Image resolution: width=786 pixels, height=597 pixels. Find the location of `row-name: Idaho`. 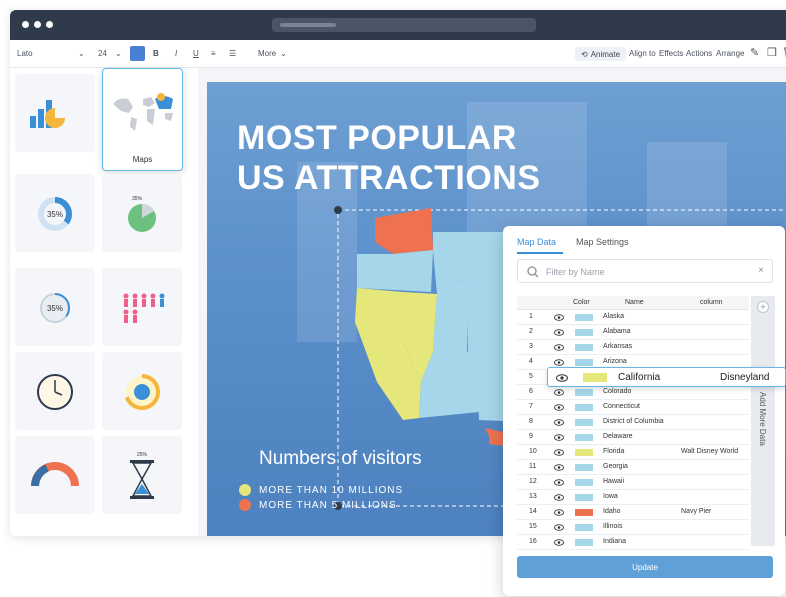

row-name: Idaho is located at coordinates (612, 511).